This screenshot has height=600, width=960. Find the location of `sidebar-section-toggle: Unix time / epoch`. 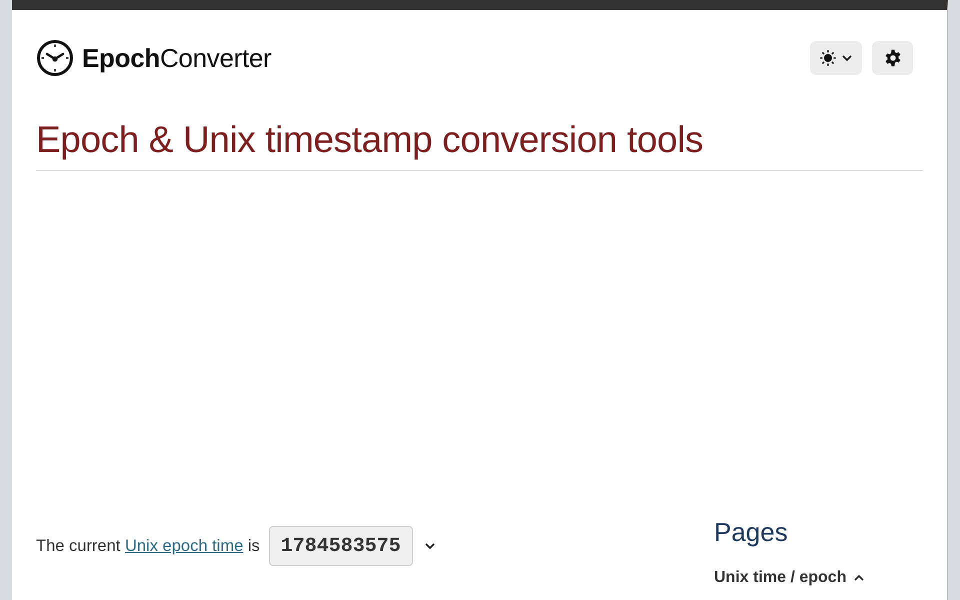

sidebar-section-toggle: Unix time / epoch is located at coordinates (789, 578).